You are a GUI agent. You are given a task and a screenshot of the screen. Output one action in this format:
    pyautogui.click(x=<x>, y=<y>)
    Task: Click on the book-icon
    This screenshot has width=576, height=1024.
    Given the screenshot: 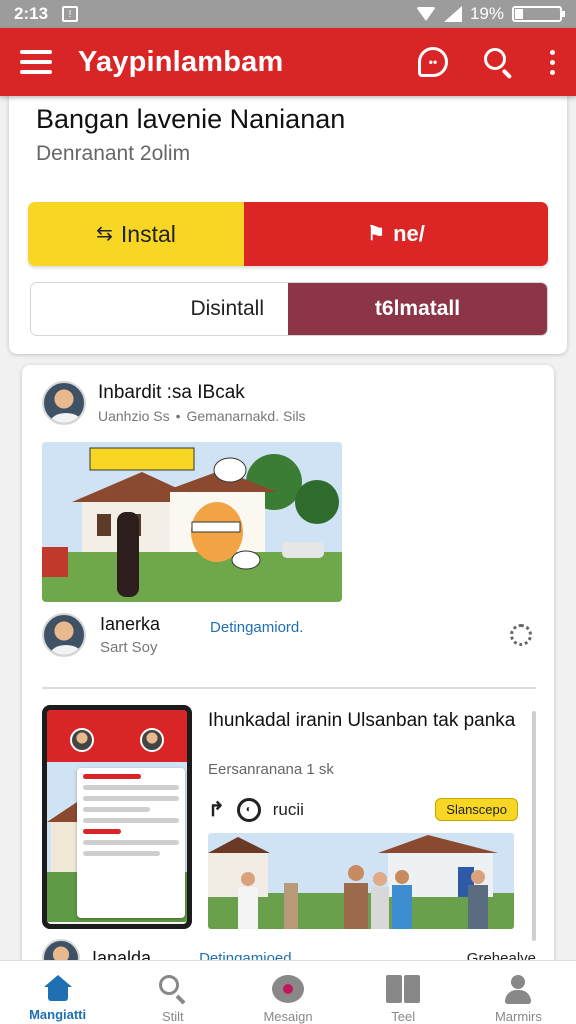 What is the action you would take?
    pyautogui.click(x=403, y=989)
    